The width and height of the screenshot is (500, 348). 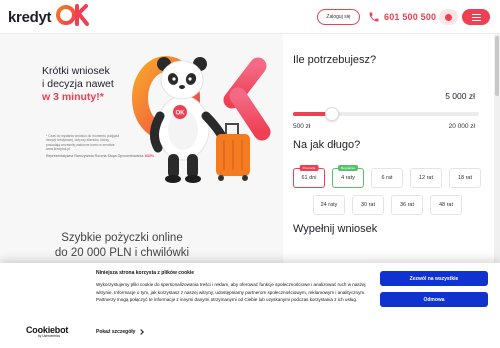 What do you see at coordinates (327, 145) in the screenshot?
I see `term-title: Na jak długo?` at bounding box center [327, 145].